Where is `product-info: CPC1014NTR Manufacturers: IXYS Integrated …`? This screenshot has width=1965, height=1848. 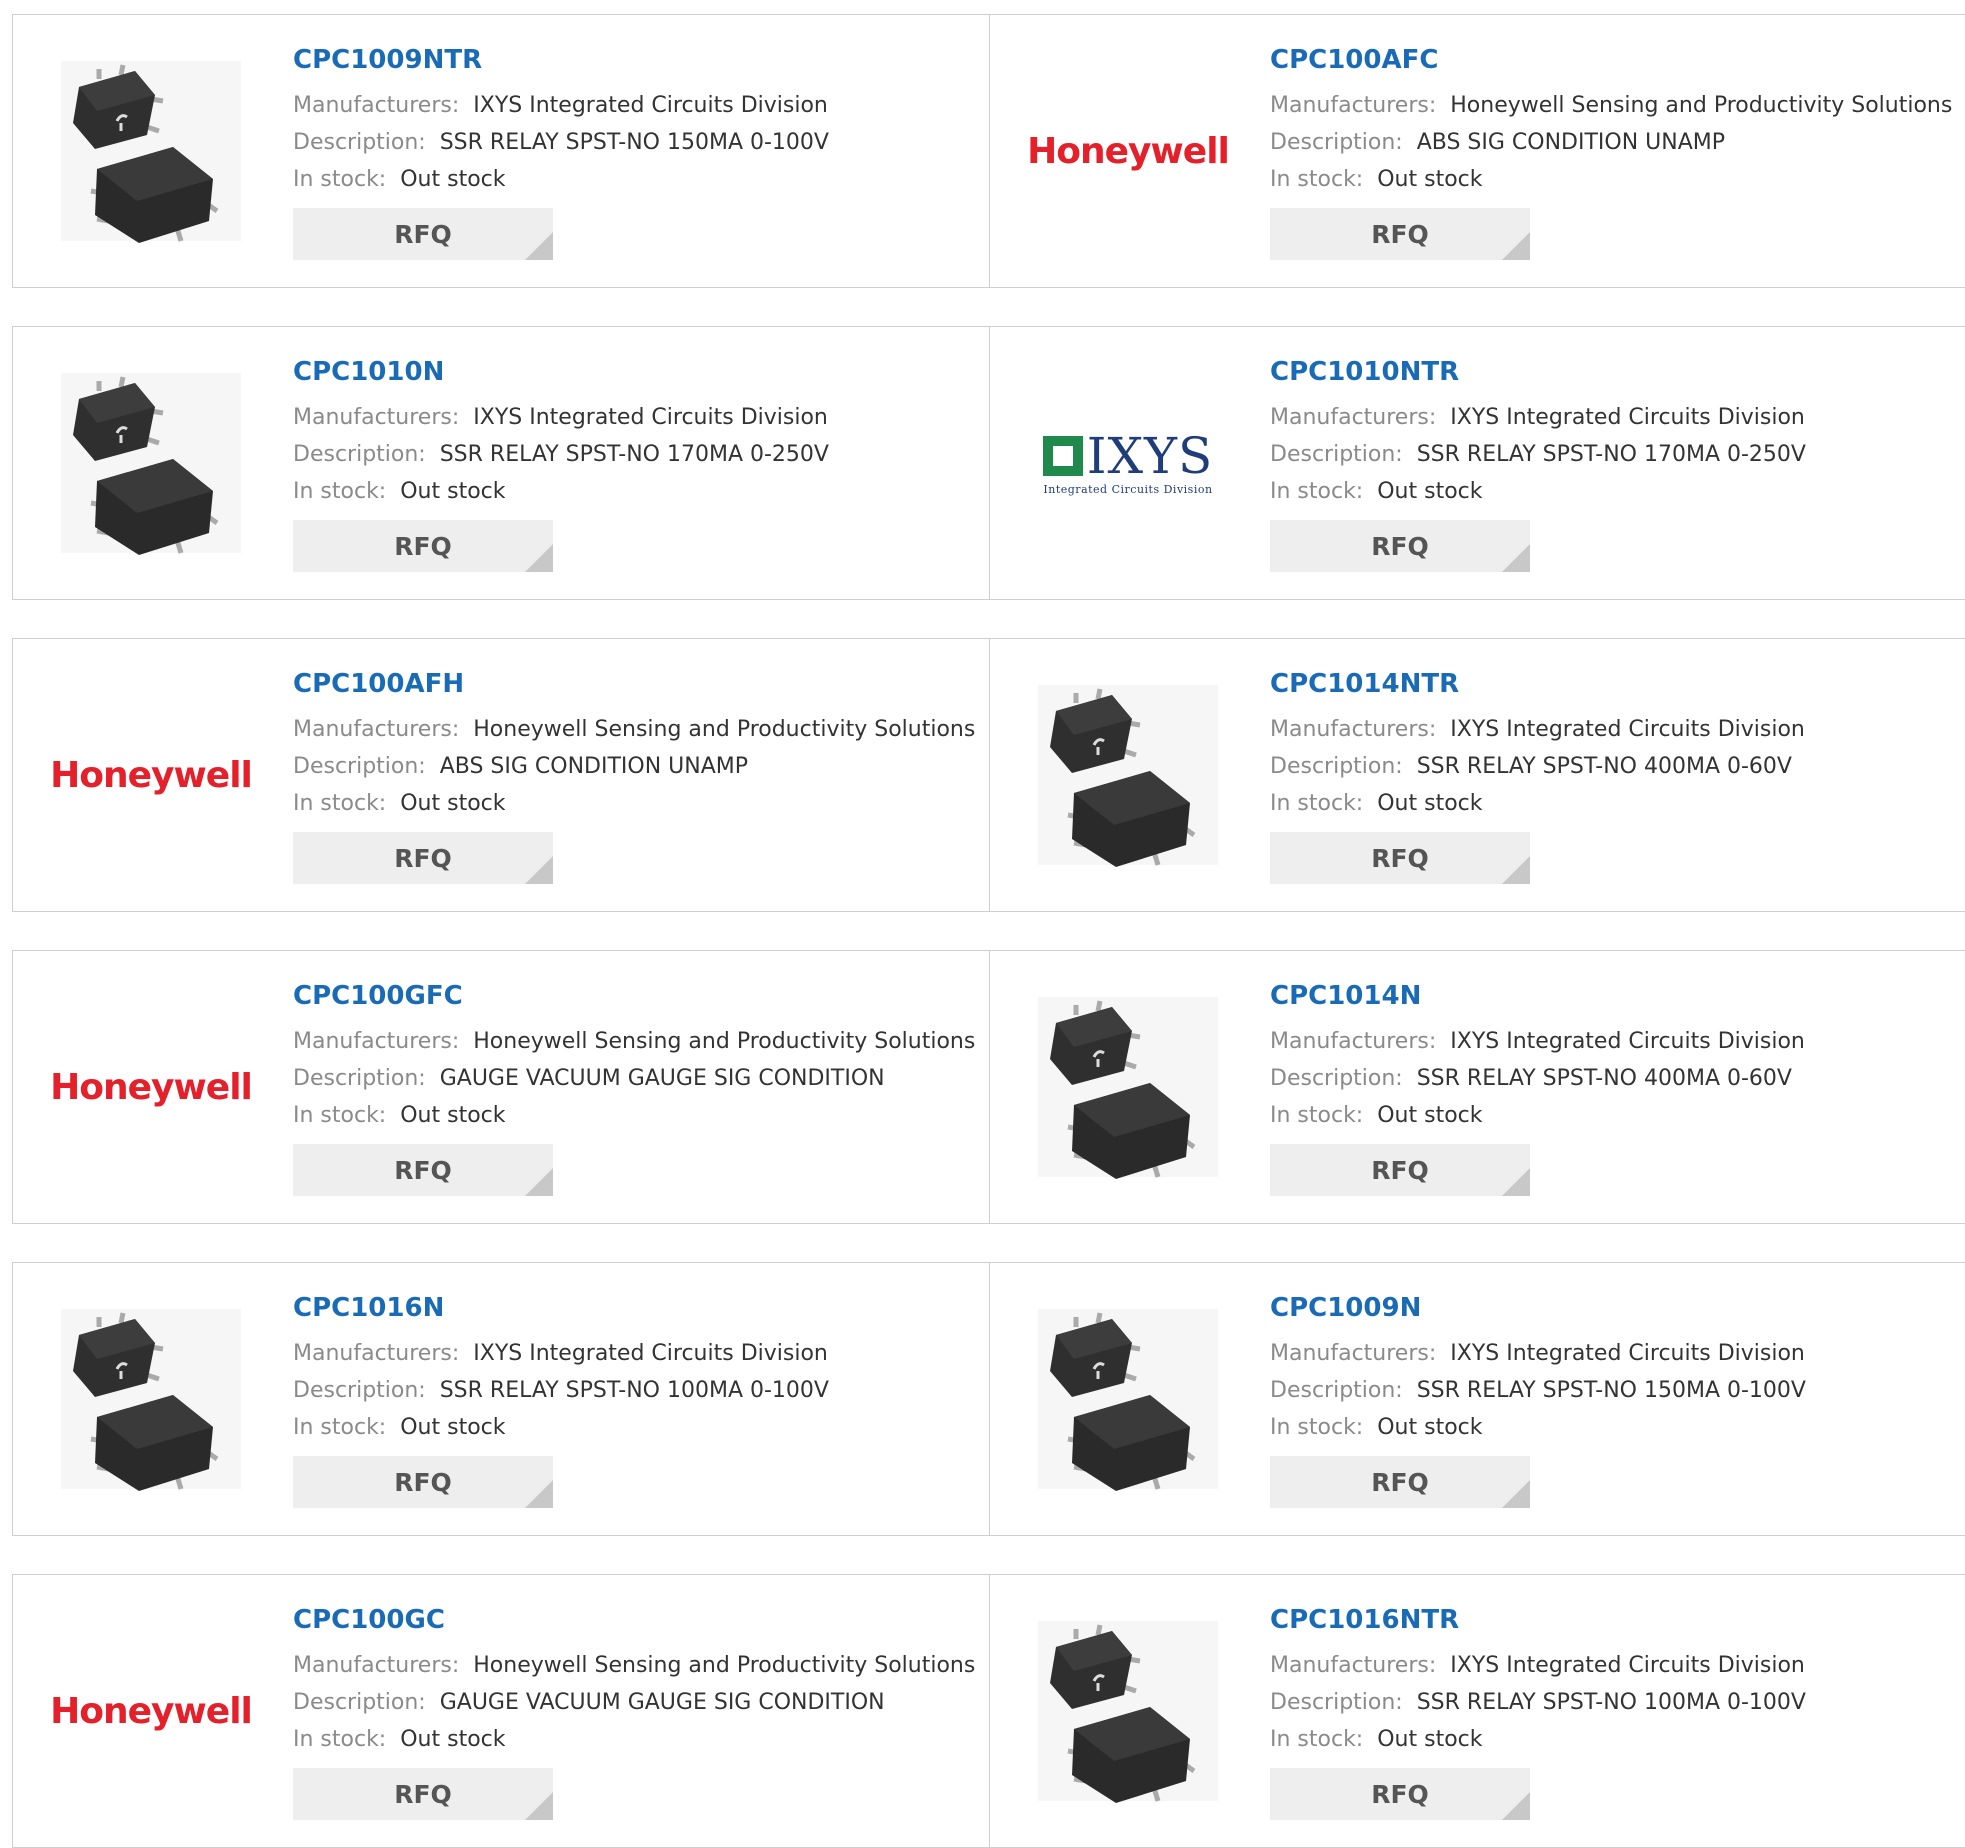
product-info: CPC1014NTR Manufacturers: IXYS Integrated … is located at coordinates (1612, 775).